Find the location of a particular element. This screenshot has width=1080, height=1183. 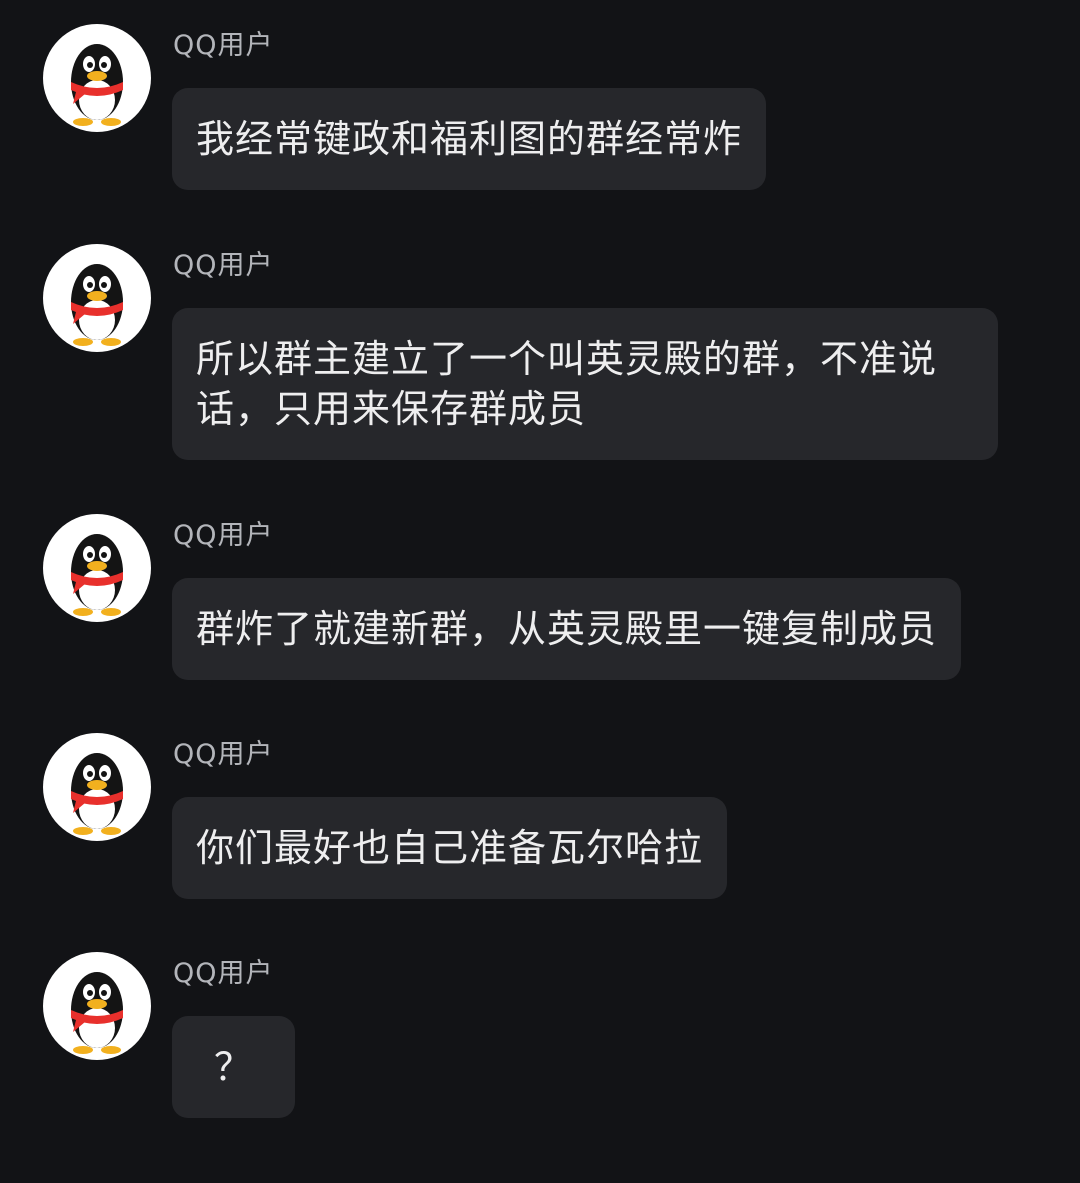

message-bubble: 群炸了就建新群，从英灵殿里一键复制成员 is located at coordinates (567, 629).